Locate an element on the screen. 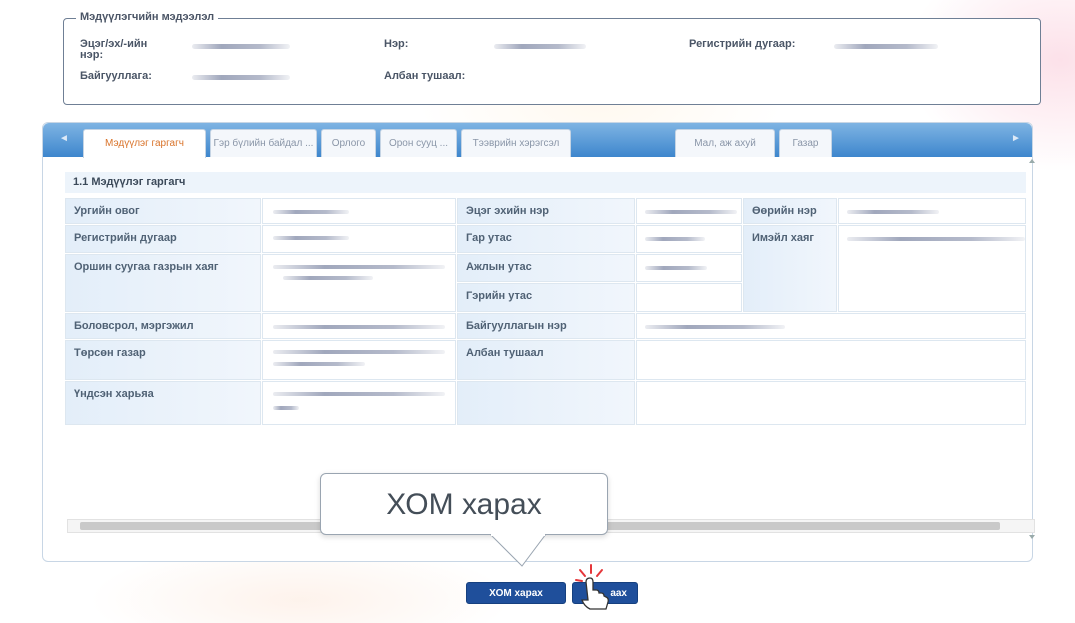 This screenshot has height=623, width=1075. view-callout: ХОМ харах is located at coordinates (464, 504).